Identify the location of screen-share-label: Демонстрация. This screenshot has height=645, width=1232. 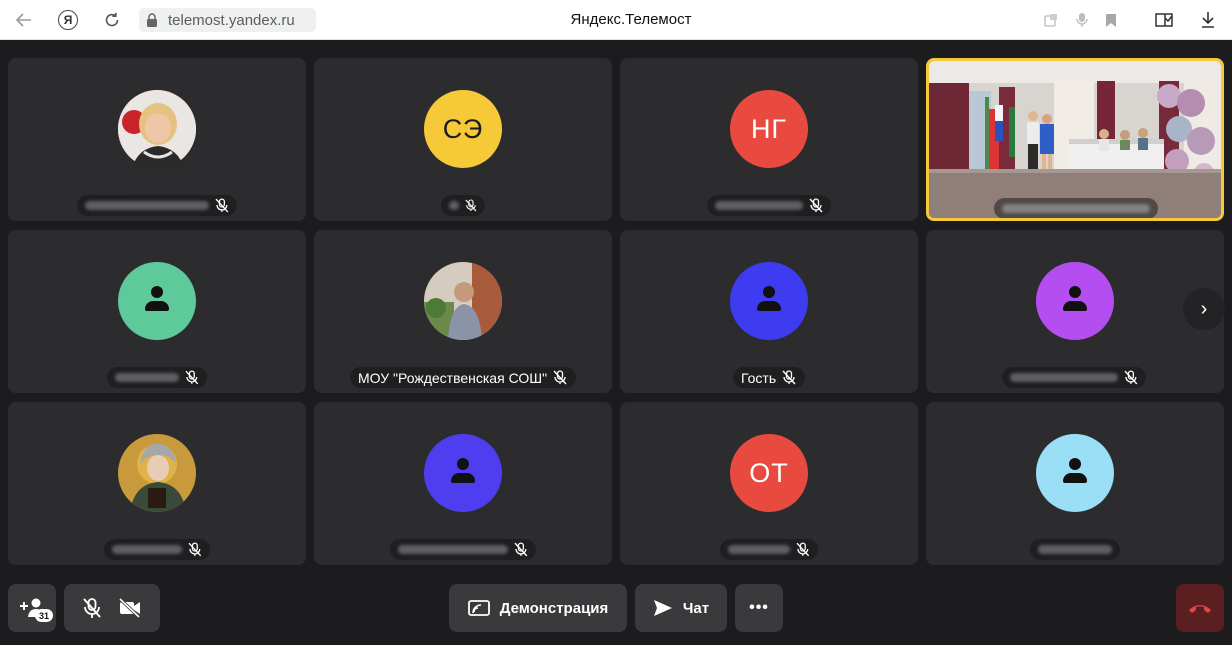
(554, 608).